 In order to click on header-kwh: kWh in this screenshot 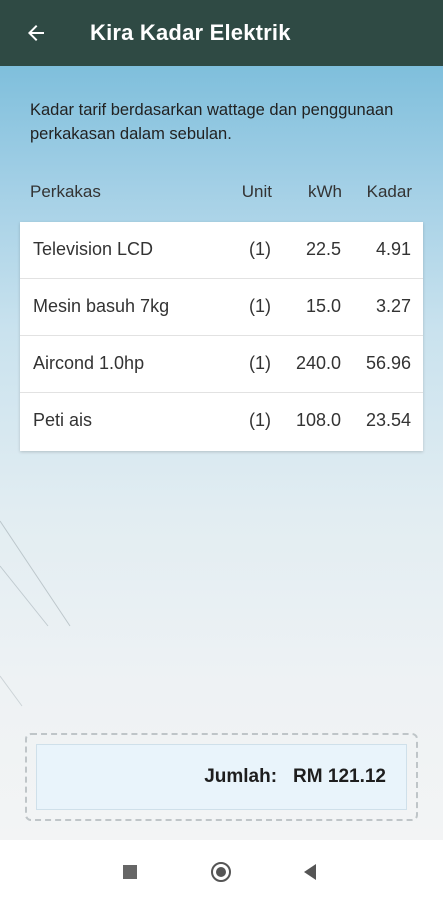, I will do `click(325, 191)`.